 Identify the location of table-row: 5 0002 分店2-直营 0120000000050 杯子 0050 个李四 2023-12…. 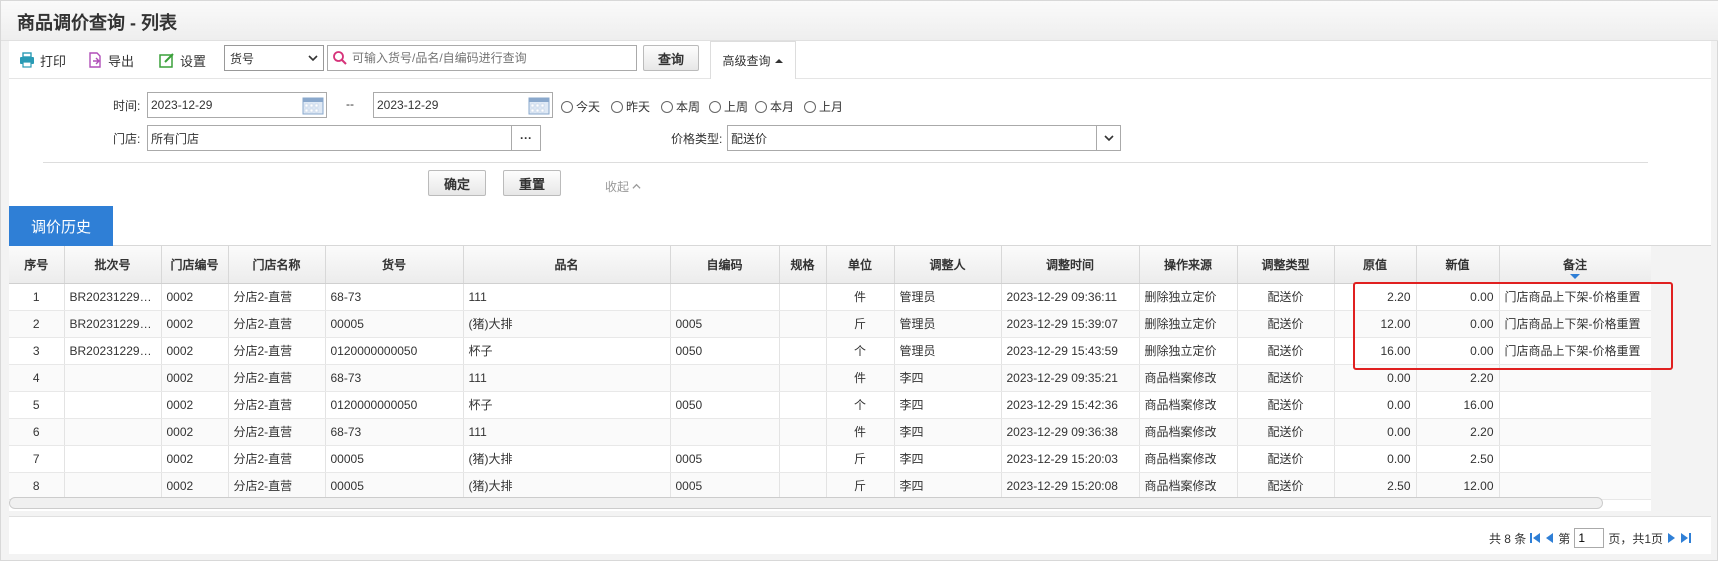
(830, 405).